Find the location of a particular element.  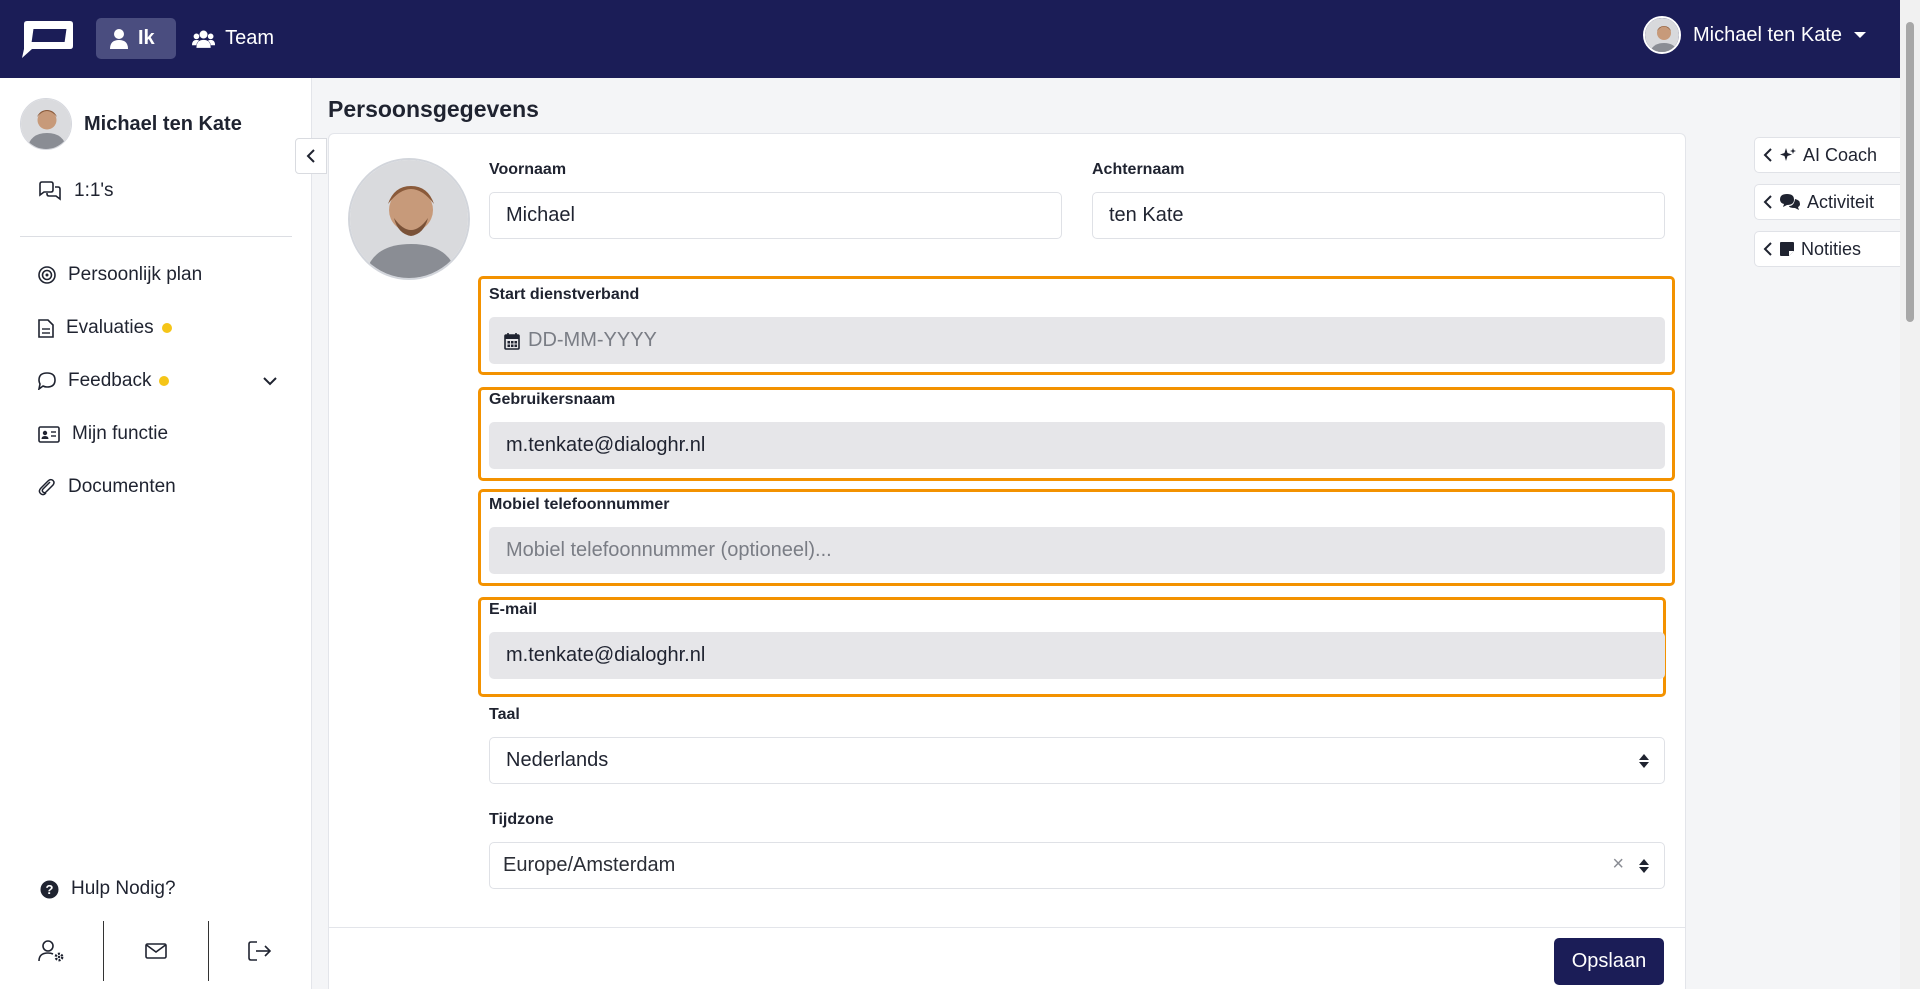

tab-label: Activiteit is located at coordinates (1841, 201).